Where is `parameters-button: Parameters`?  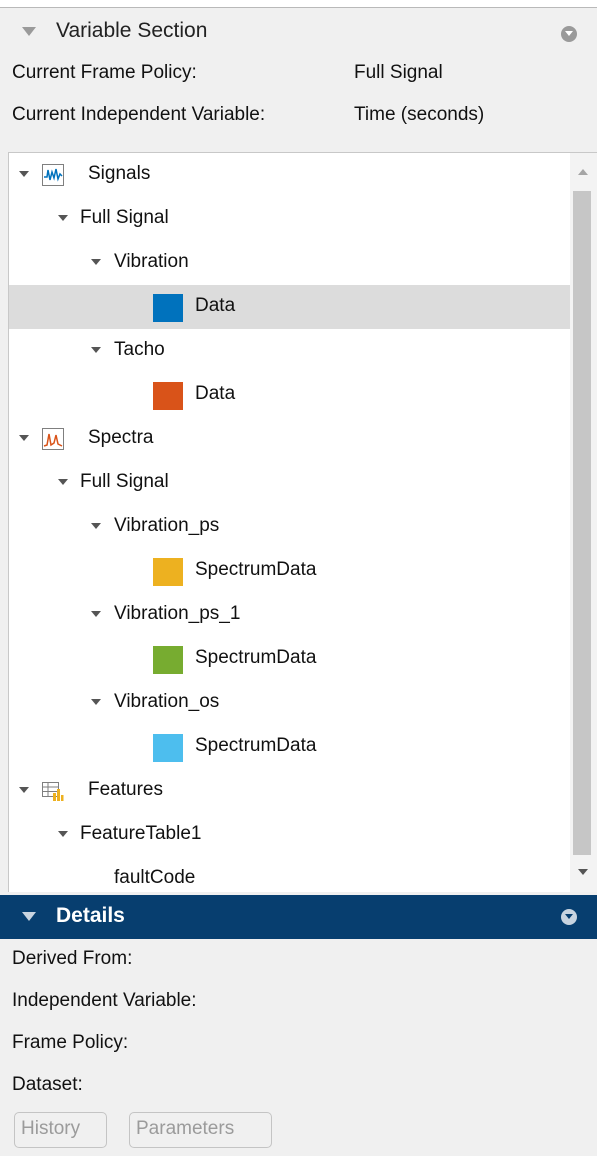
parameters-button: Parameters is located at coordinates (200, 1130).